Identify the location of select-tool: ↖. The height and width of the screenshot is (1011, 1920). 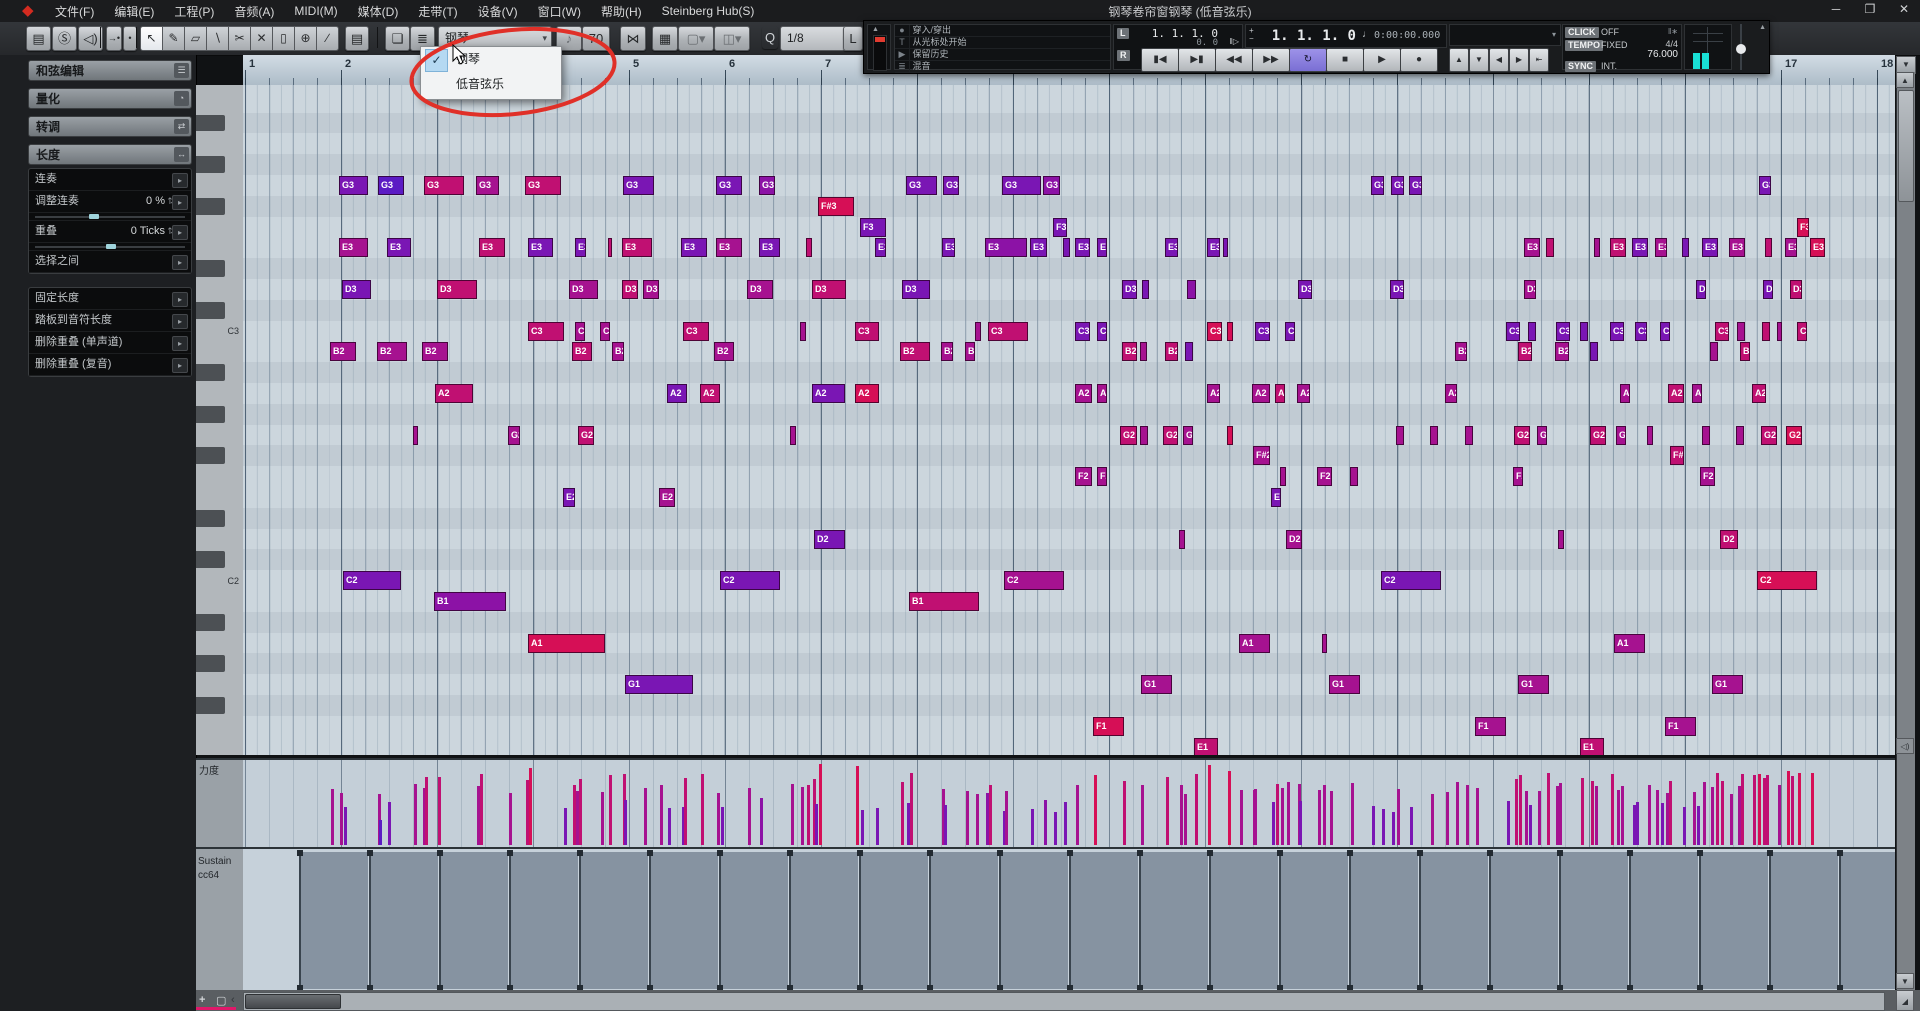
(151, 38).